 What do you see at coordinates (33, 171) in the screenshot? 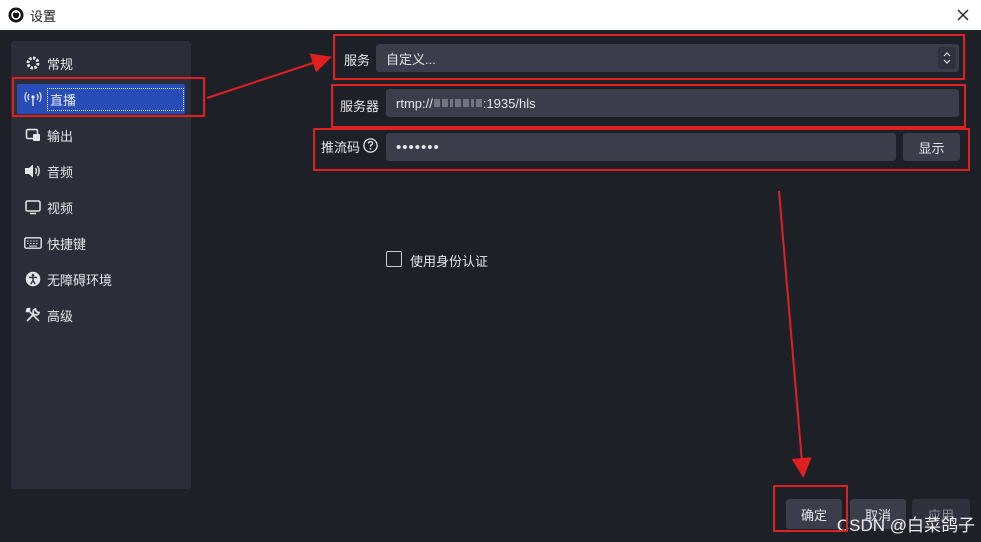
I see `speaker-icon` at bounding box center [33, 171].